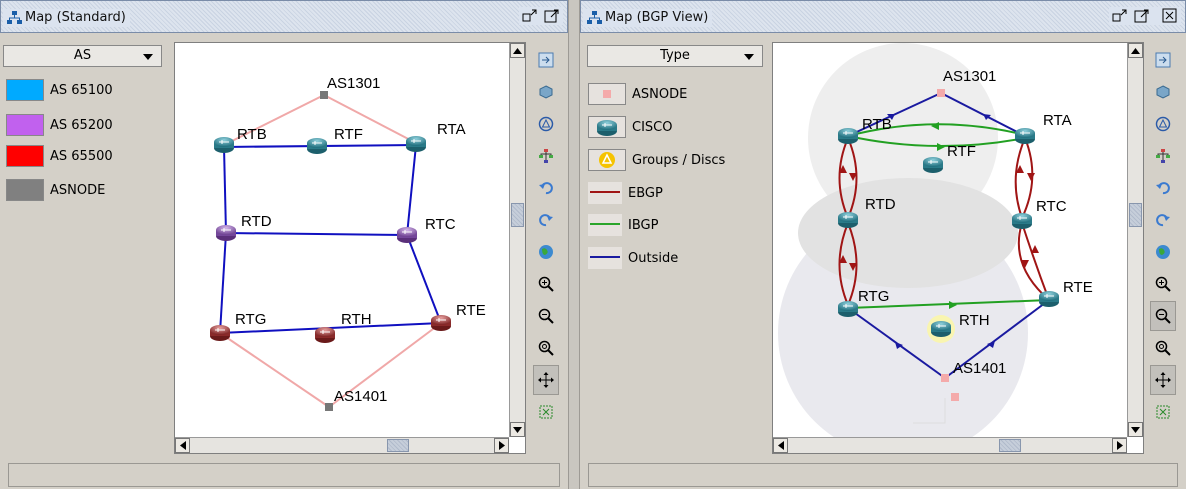  Describe the element at coordinates (656, 160) in the screenshot. I see `legend-item: Groups / Discs` at that location.